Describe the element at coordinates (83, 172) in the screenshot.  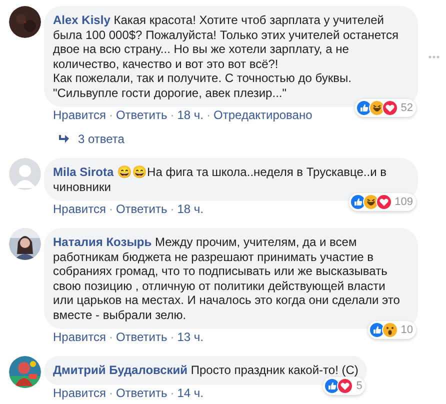
I see `author-link: Mila Sirota` at that location.